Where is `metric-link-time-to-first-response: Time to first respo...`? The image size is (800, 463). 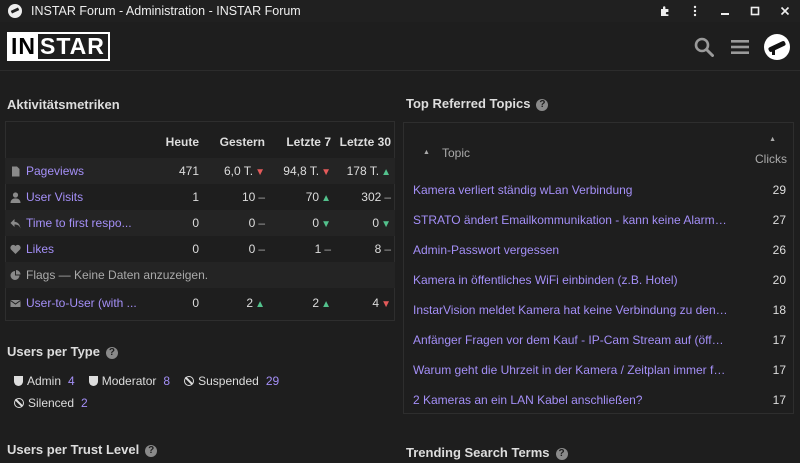
metric-link-time-to-first-response: Time to first respo... is located at coordinates (79, 223).